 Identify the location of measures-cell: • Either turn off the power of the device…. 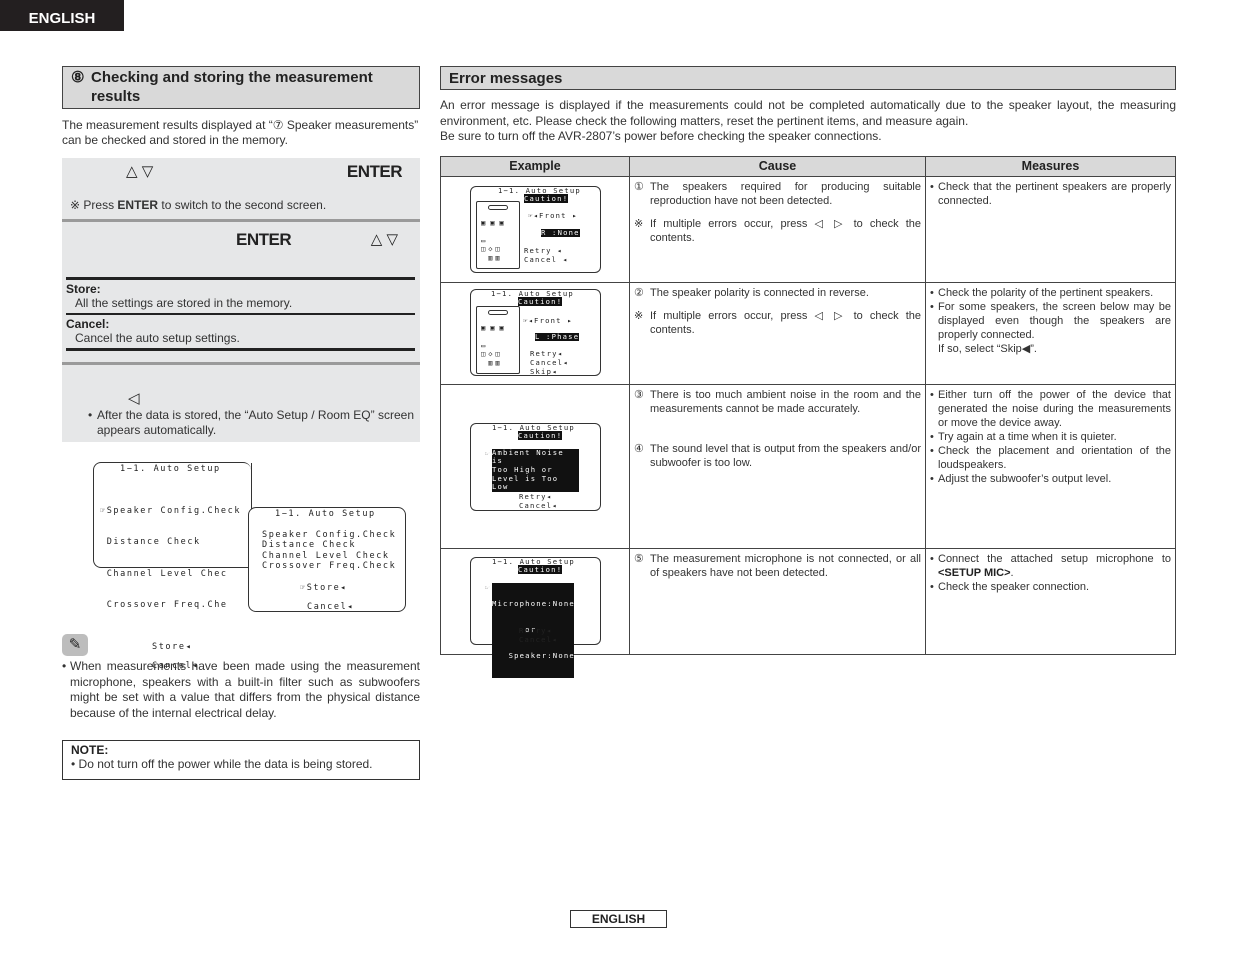
(1050, 466).